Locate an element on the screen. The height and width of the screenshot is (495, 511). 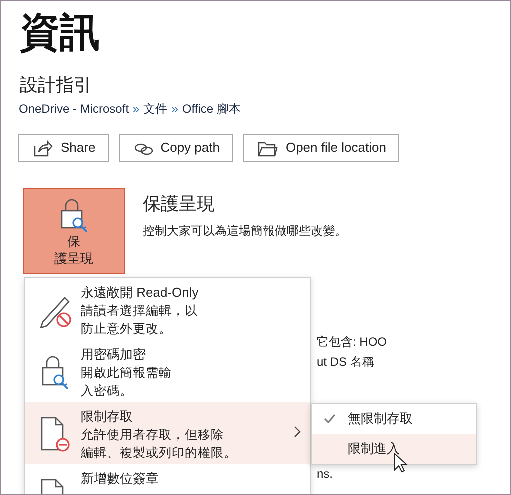
breadcrumb-link: 文件 is located at coordinates (156, 109).